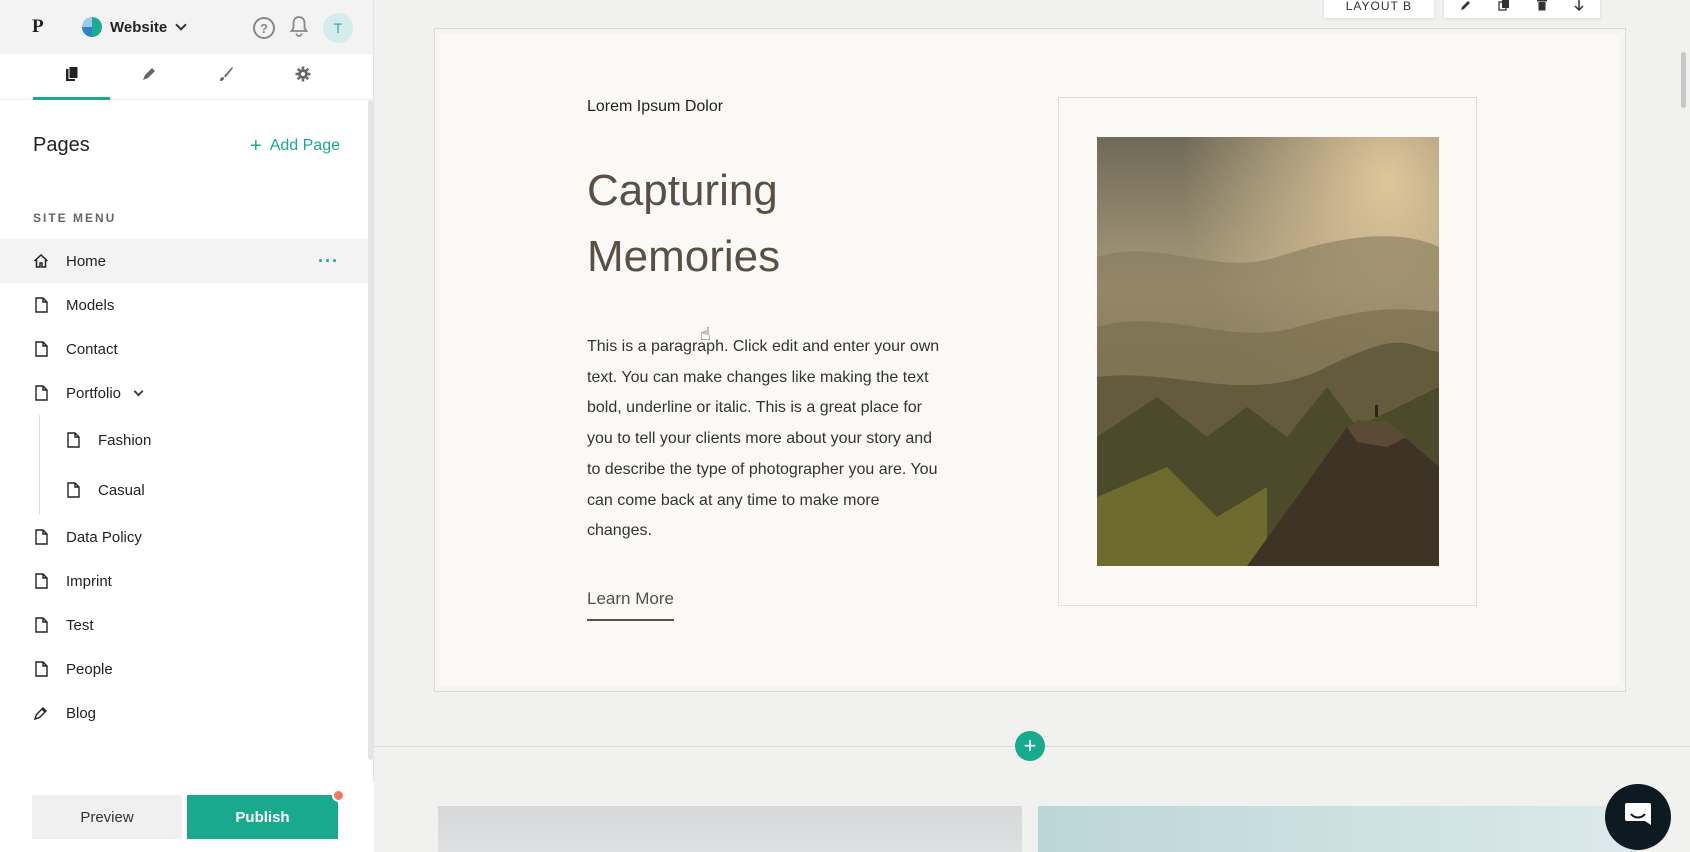 Image resolution: width=1690 pixels, height=852 pixels. Describe the element at coordinates (107, 817) in the screenshot. I see `preview-button: Preview` at that location.